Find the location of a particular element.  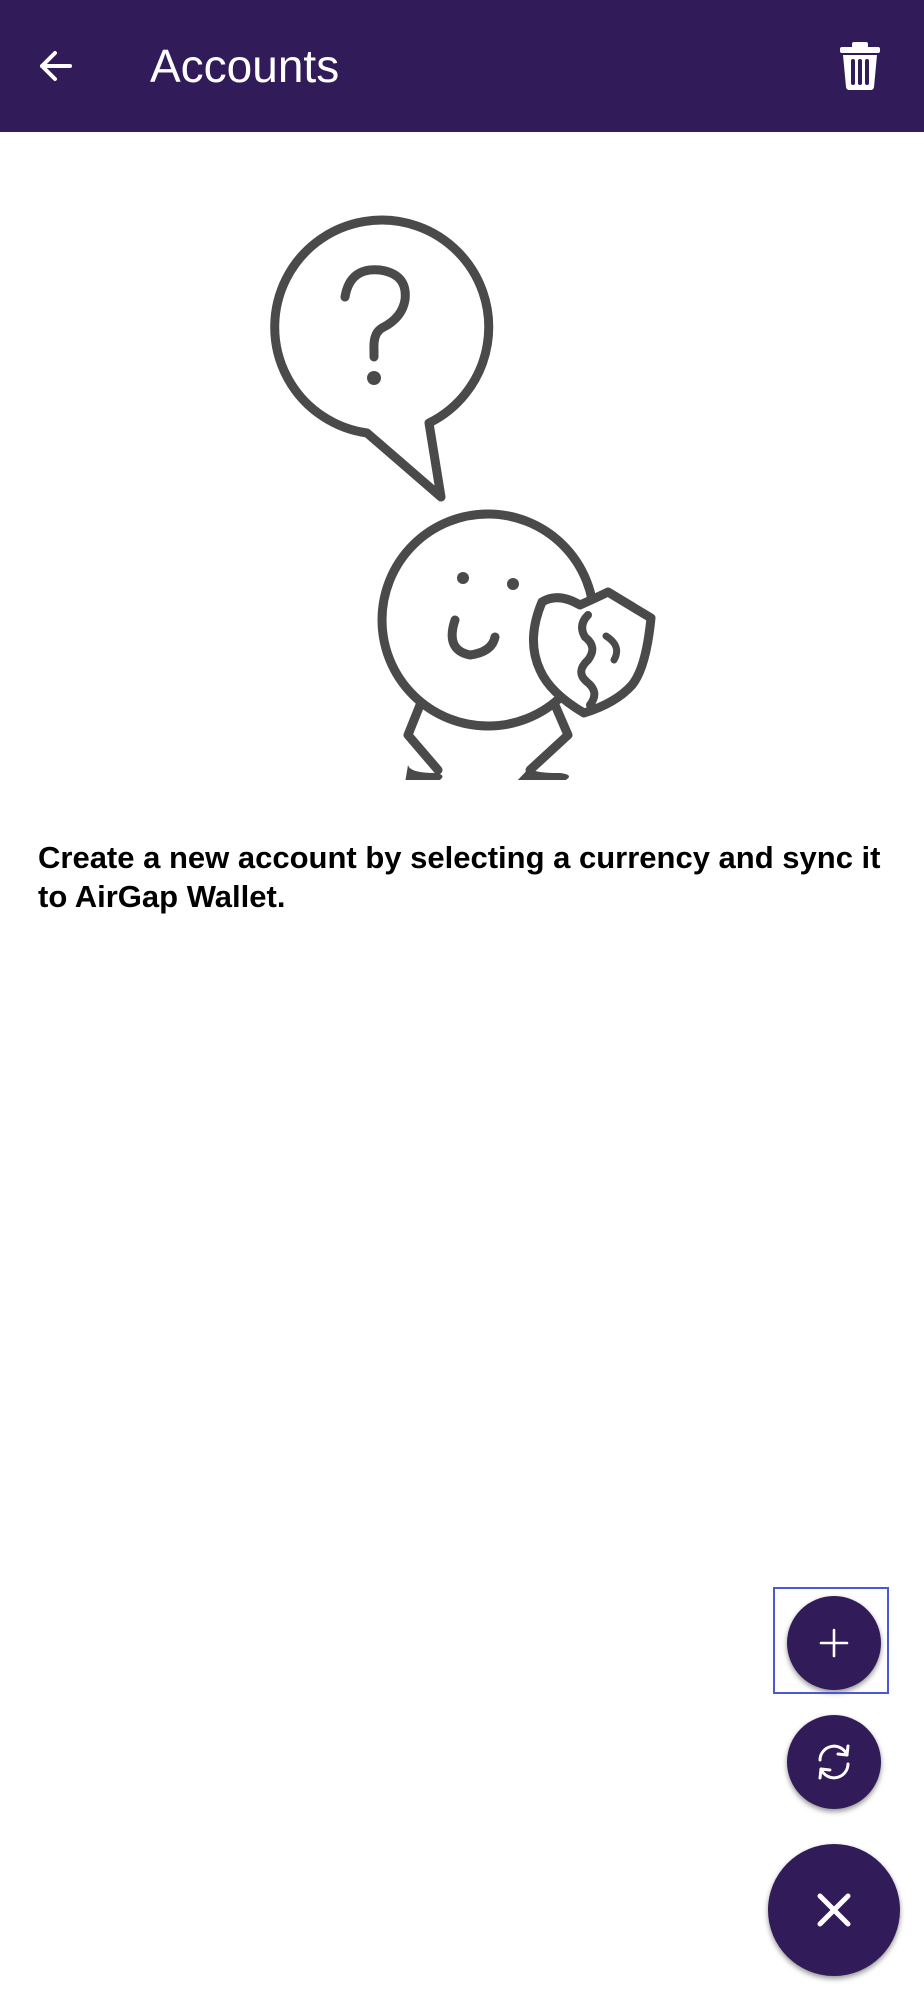

sync-icon is located at coordinates (834, 1762).